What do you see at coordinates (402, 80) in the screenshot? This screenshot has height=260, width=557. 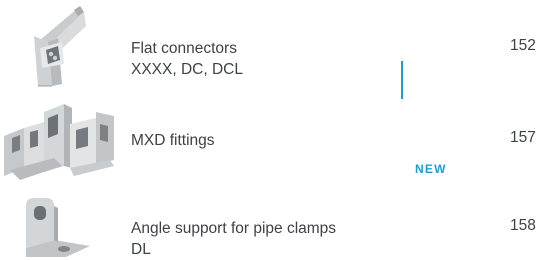 I see `badge-divider` at bounding box center [402, 80].